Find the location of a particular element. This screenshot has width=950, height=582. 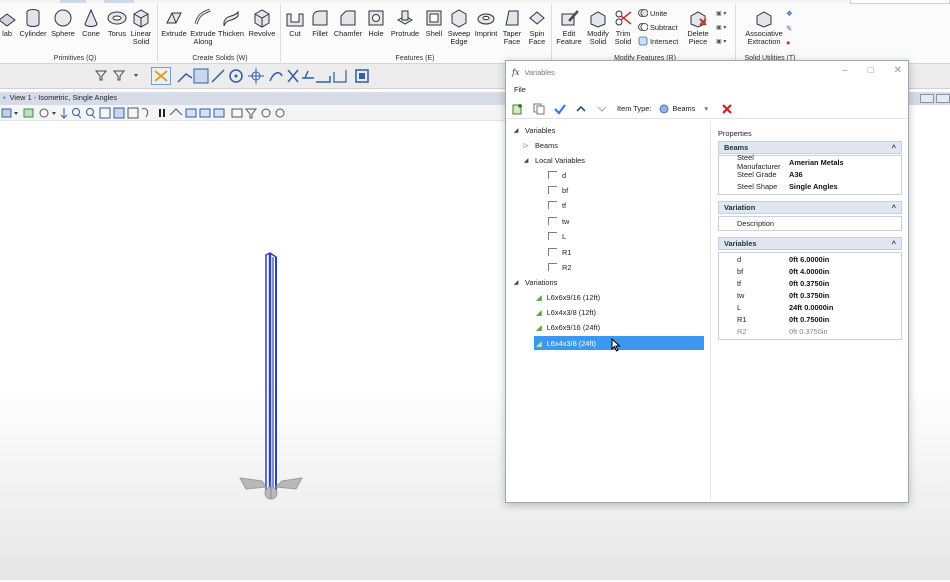

sweep-edge-button: Sweep Edge is located at coordinates (459, 27).